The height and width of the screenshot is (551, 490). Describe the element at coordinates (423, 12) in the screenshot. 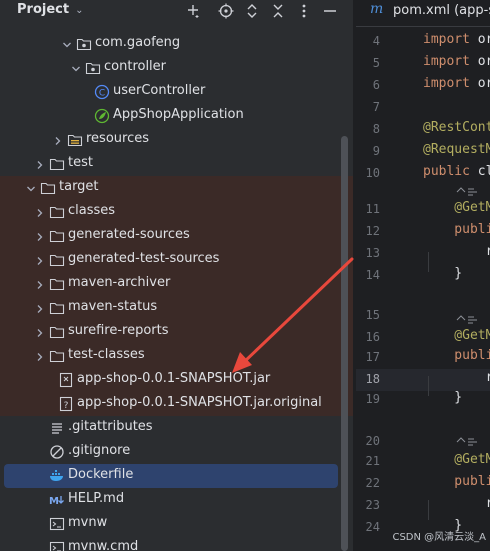

I see `editor-tab-pom-xml: m pom.xml (app-sh` at that location.